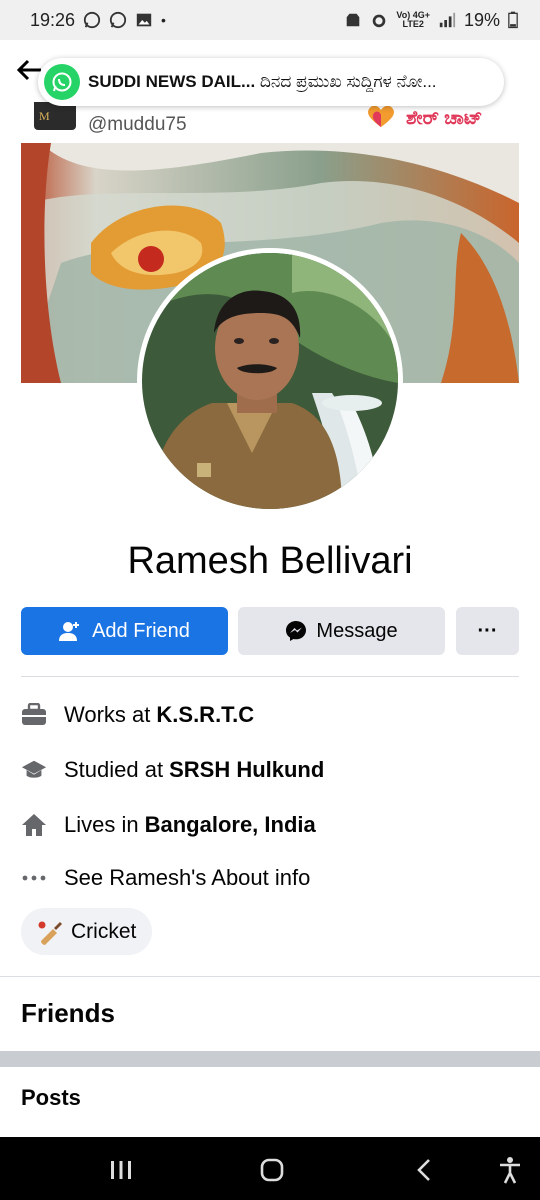 The image size is (540, 1200). Describe the element at coordinates (55, 116) in the screenshot. I see `shared-post-avatar: M` at that location.